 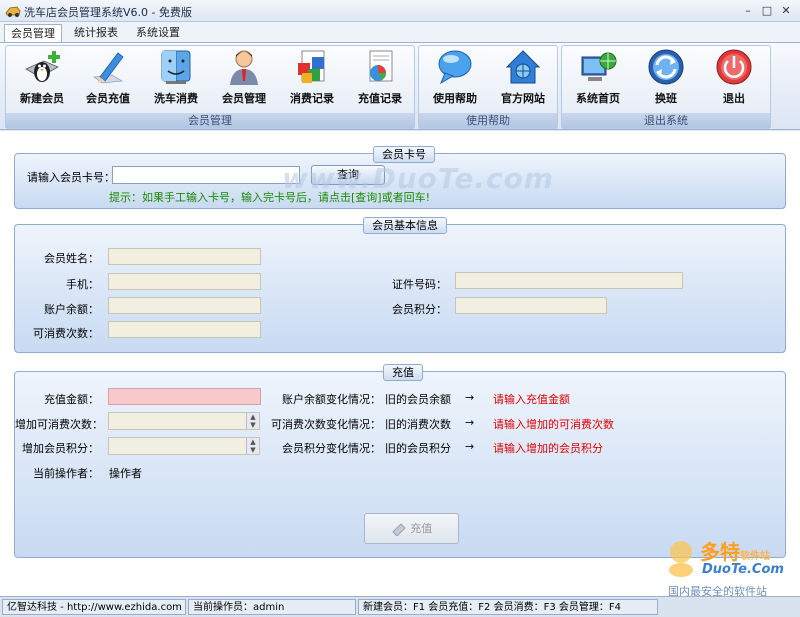 What do you see at coordinates (184, 256) in the screenshot?
I see `name-field` at bounding box center [184, 256].